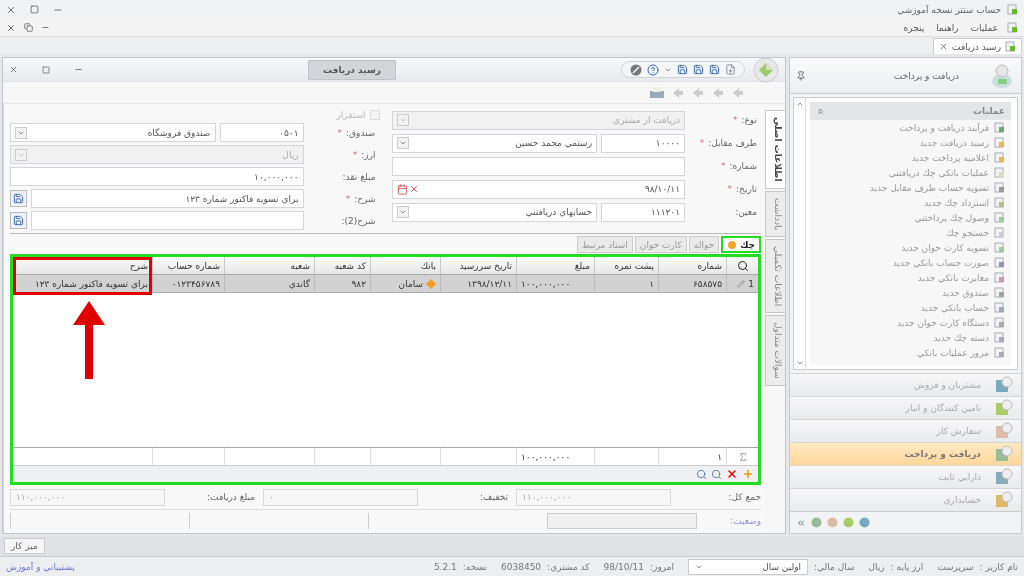  What do you see at coordinates (905, 384) in the screenshot?
I see `navigation-button: مشتريان و فروش` at bounding box center [905, 384].